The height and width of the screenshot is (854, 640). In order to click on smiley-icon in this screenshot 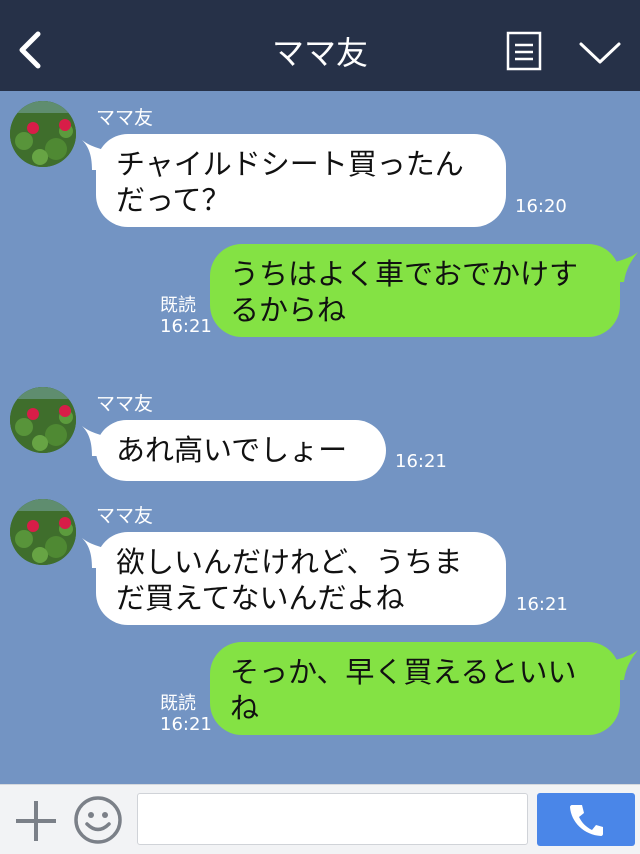, I will do `click(98, 820)`.